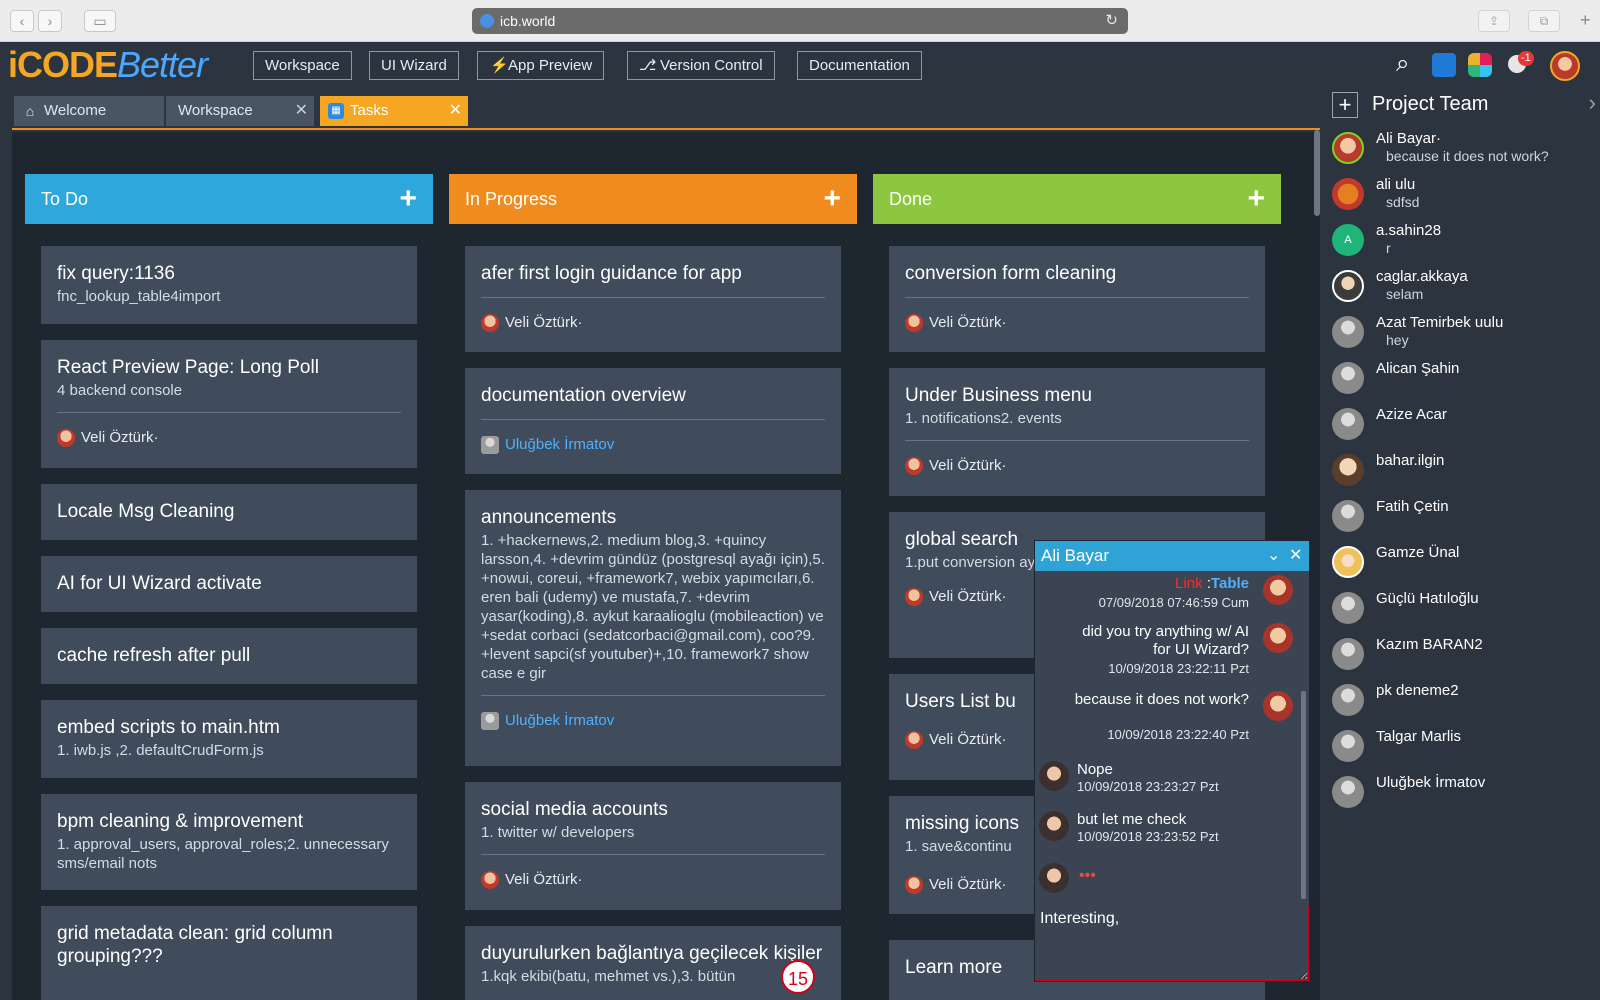  What do you see at coordinates (369, 110) in the screenshot?
I see `tab-tasks-label: Tasks` at bounding box center [369, 110].